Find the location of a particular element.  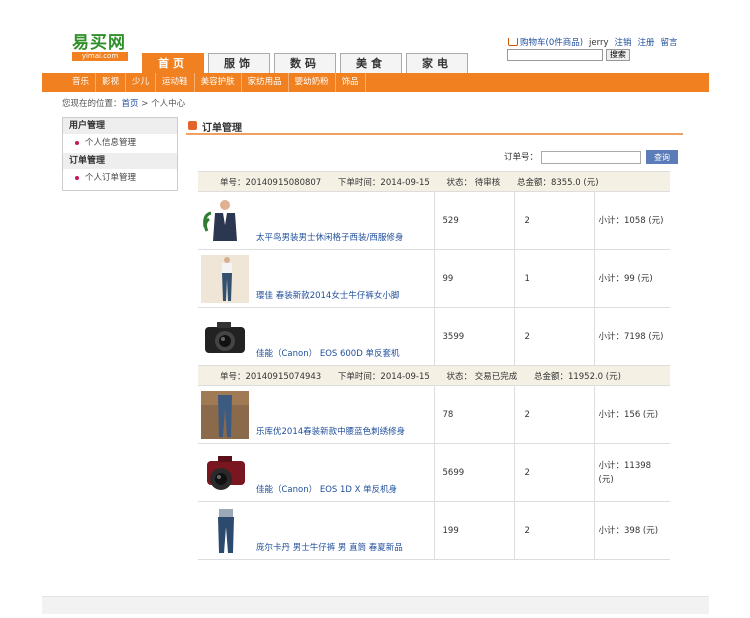

product-price: 529 is located at coordinates (474, 220).